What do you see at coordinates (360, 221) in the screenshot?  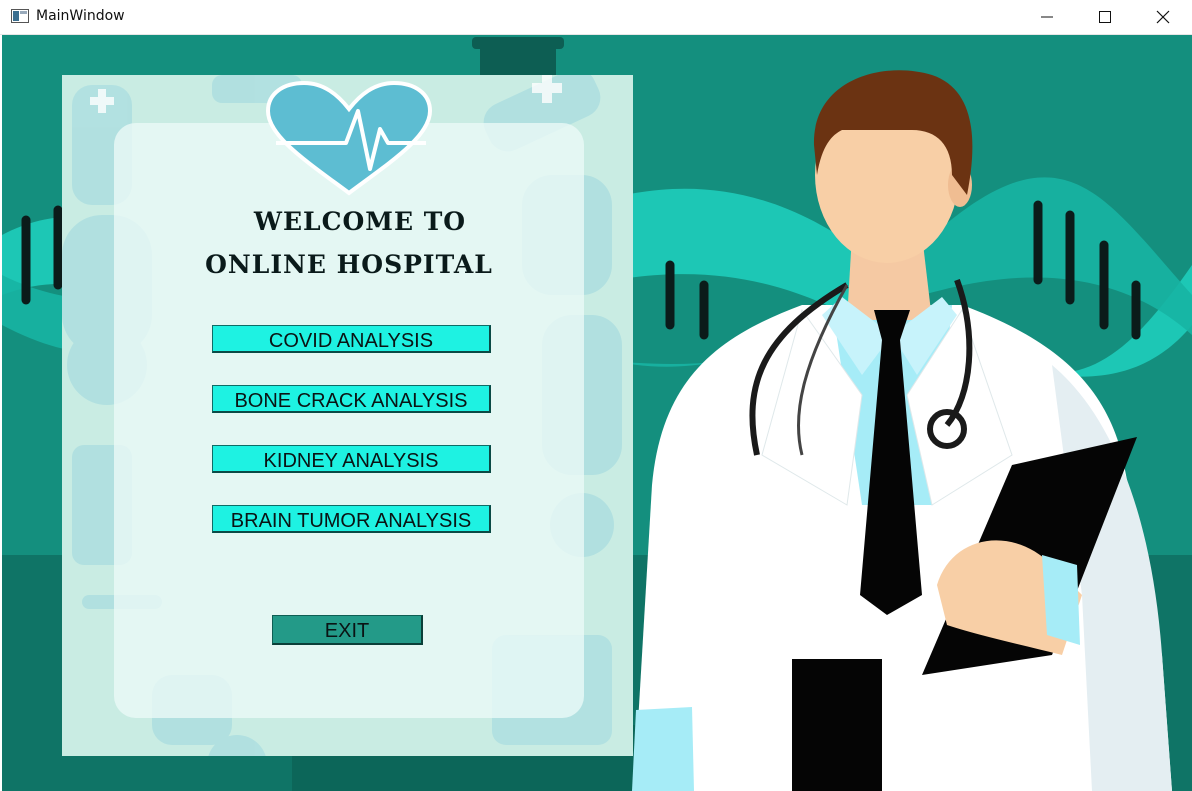 I see `welcome-title-line1: WELCOME TO` at bounding box center [360, 221].